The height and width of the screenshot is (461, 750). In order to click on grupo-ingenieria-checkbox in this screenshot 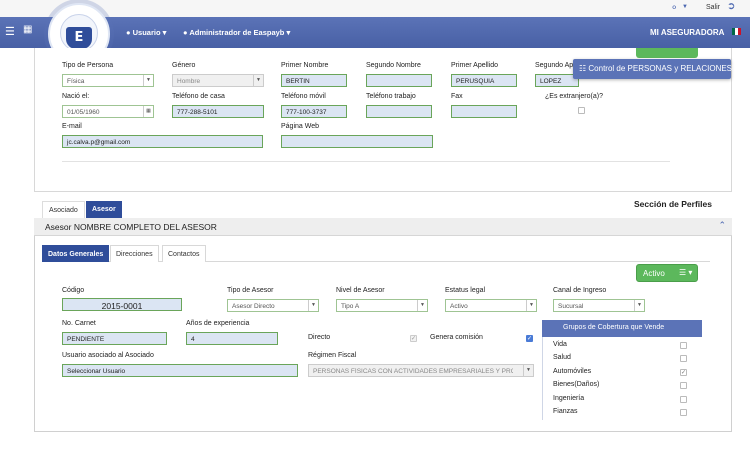, I will do `click(683, 399)`.